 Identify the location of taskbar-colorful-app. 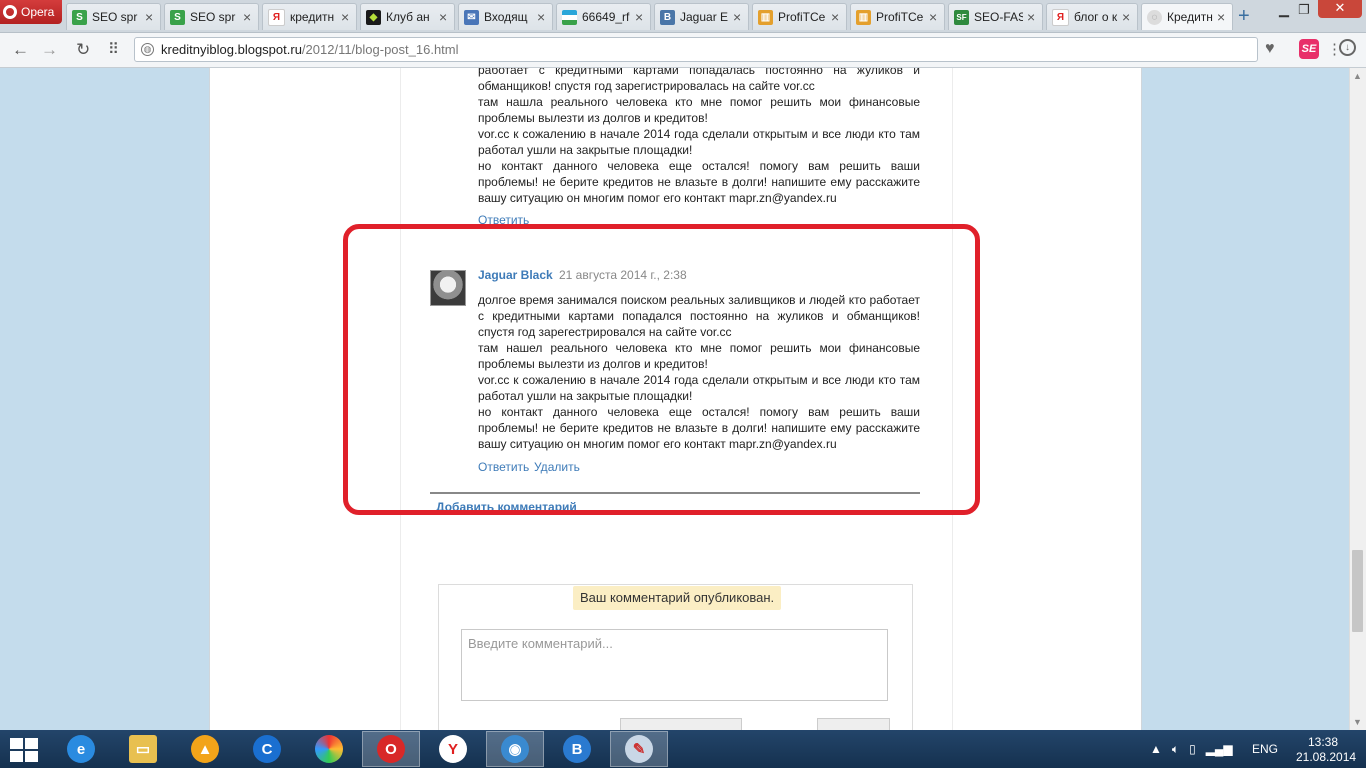
(329, 749).